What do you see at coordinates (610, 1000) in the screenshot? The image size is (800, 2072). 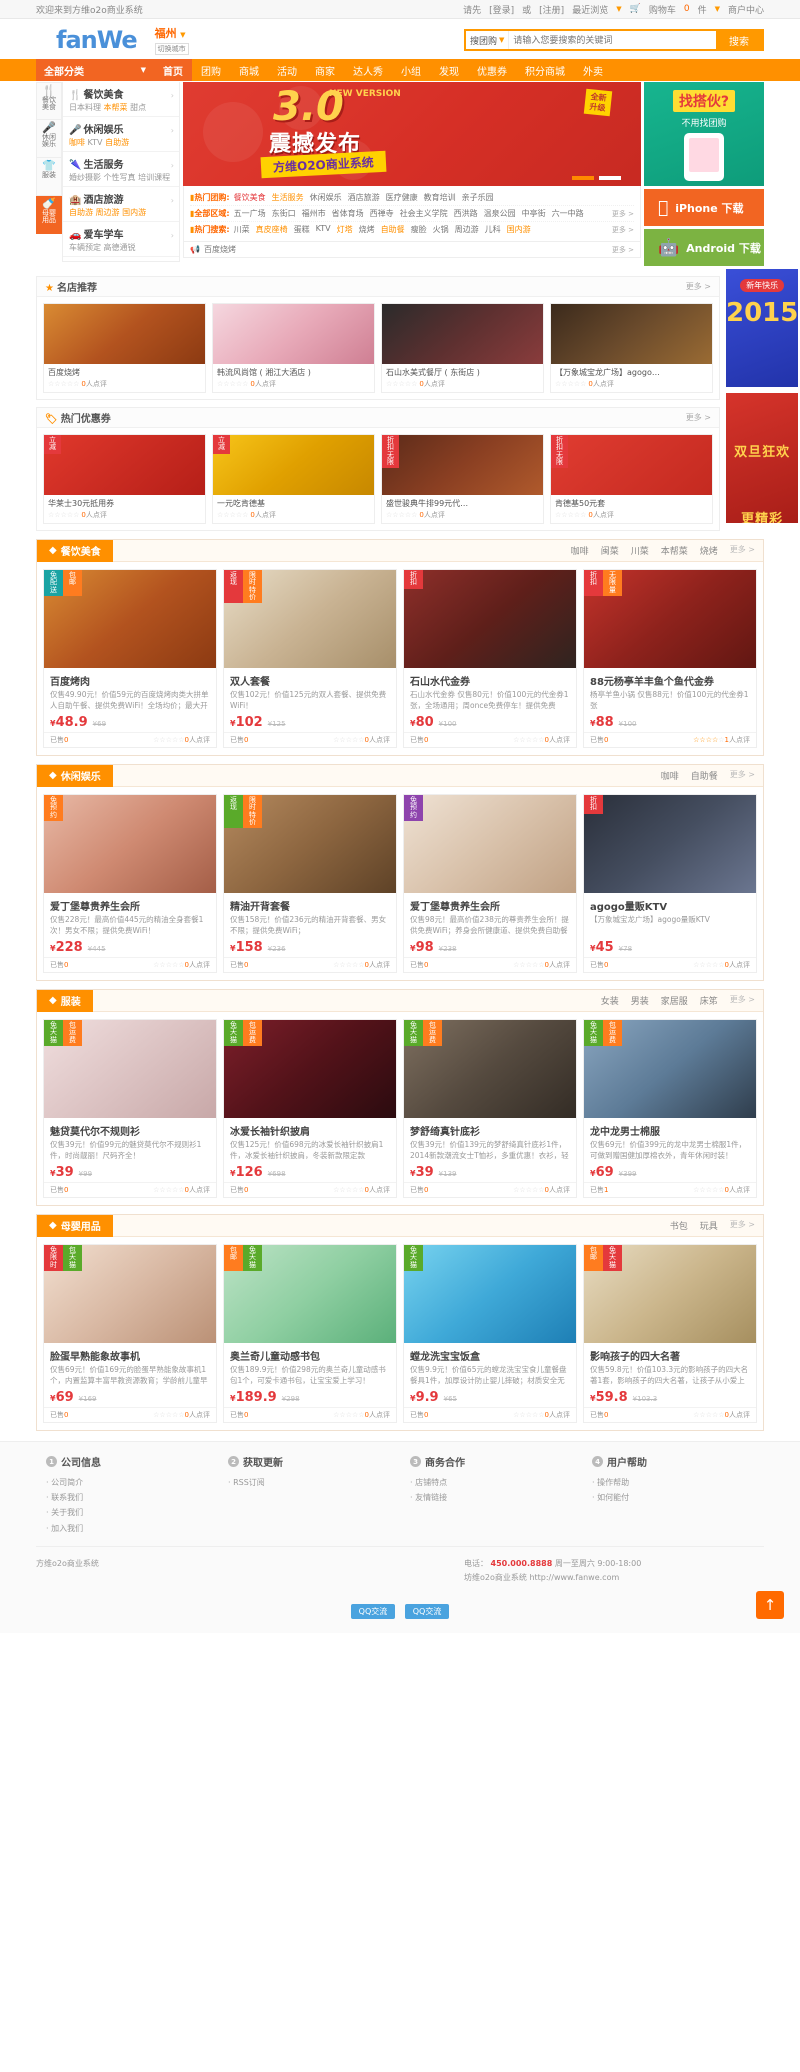 I see `section-sub-clothes-0: 女装` at bounding box center [610, 1000].